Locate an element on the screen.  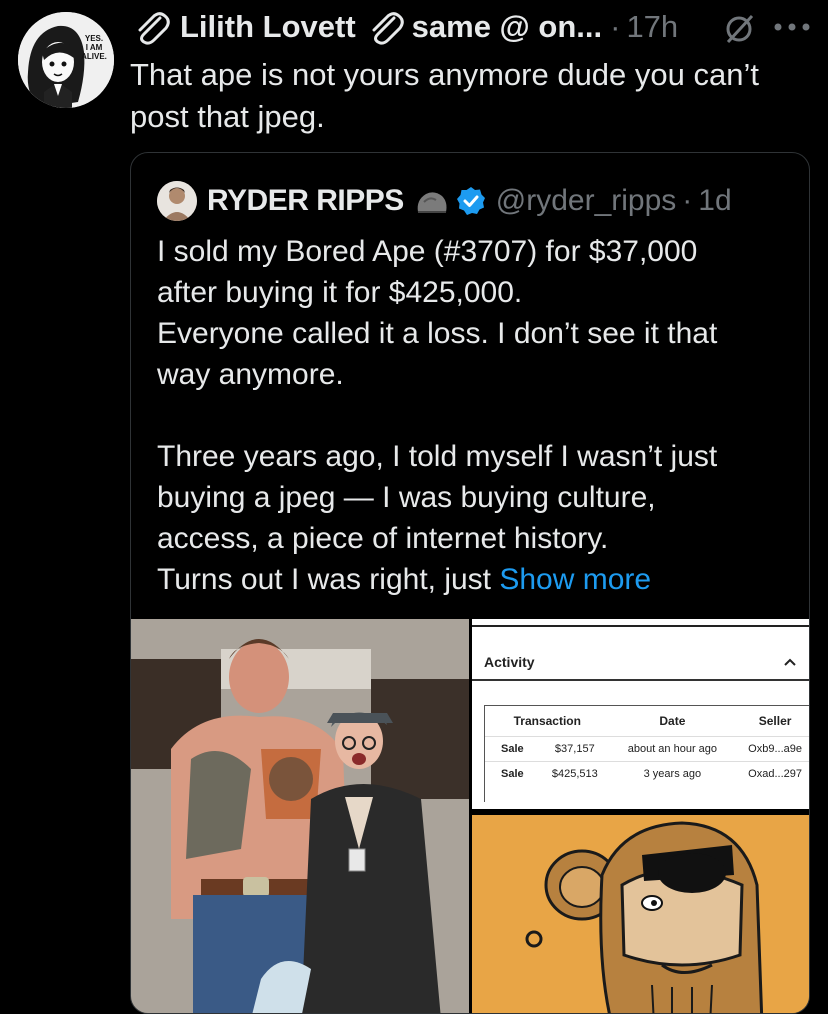
rock-emoji-icon is located at coordinates (432, 202).